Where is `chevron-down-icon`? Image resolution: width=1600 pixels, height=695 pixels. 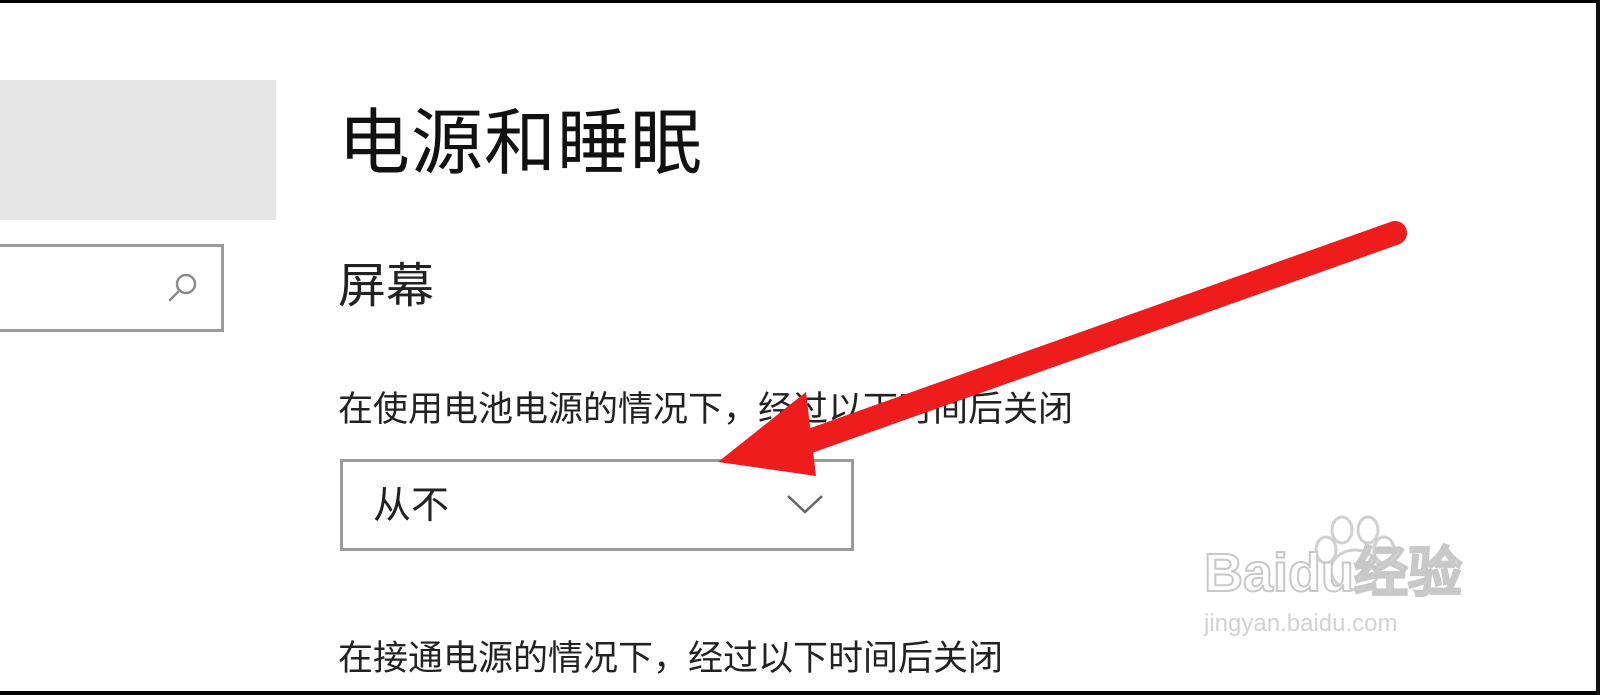 chevron-down-icon is located at coordinates (805, 504).